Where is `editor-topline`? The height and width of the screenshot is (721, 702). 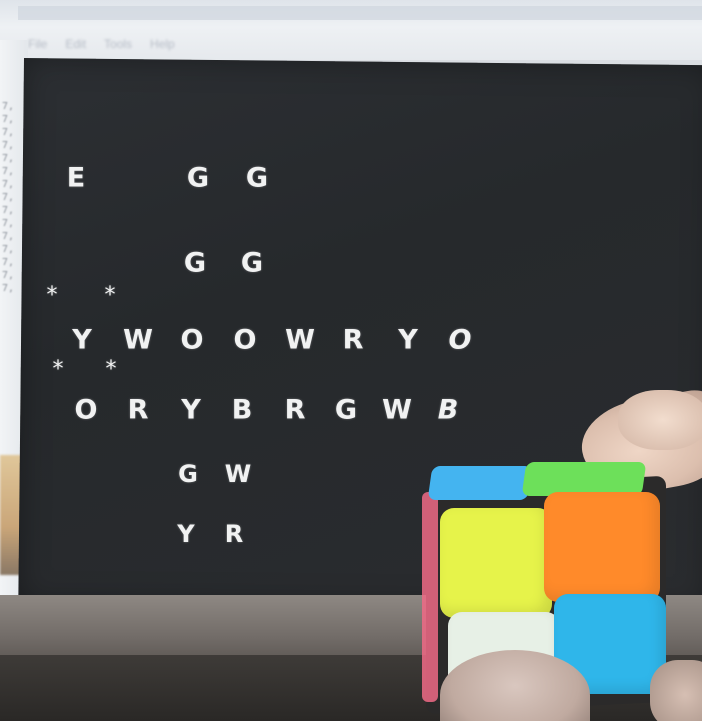 editor-topline is located at coordinates (360, 13).